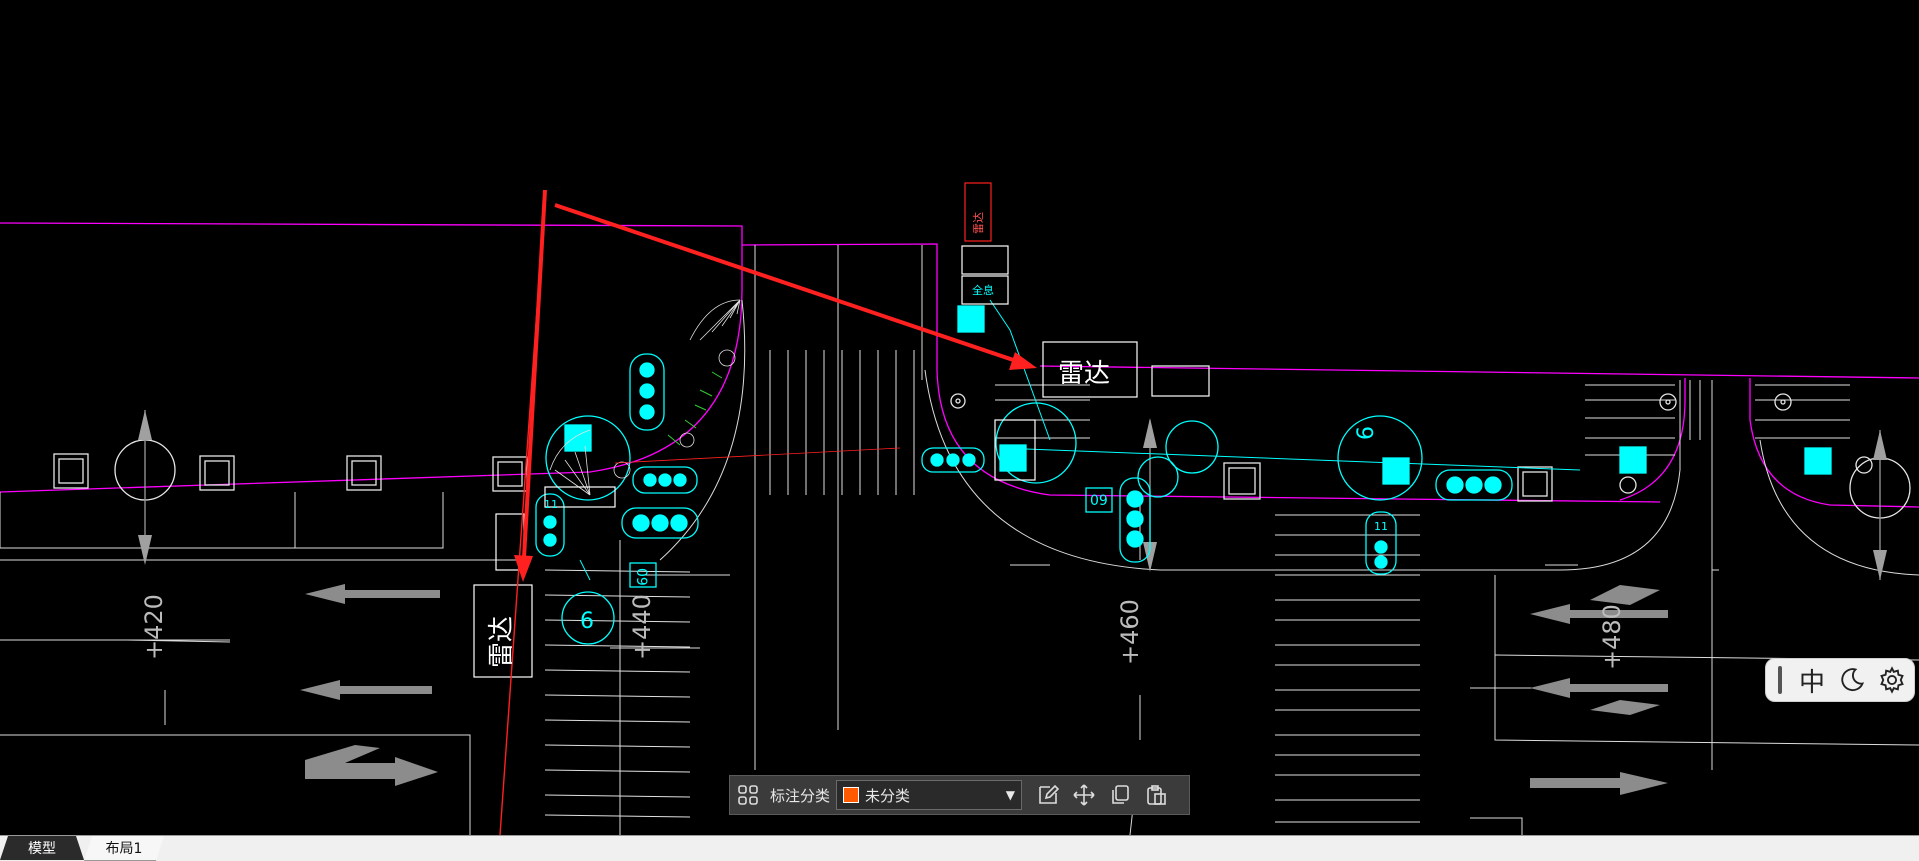 The image size is (1919, 861). I want to click on edit-icon, so click(1048, 795).